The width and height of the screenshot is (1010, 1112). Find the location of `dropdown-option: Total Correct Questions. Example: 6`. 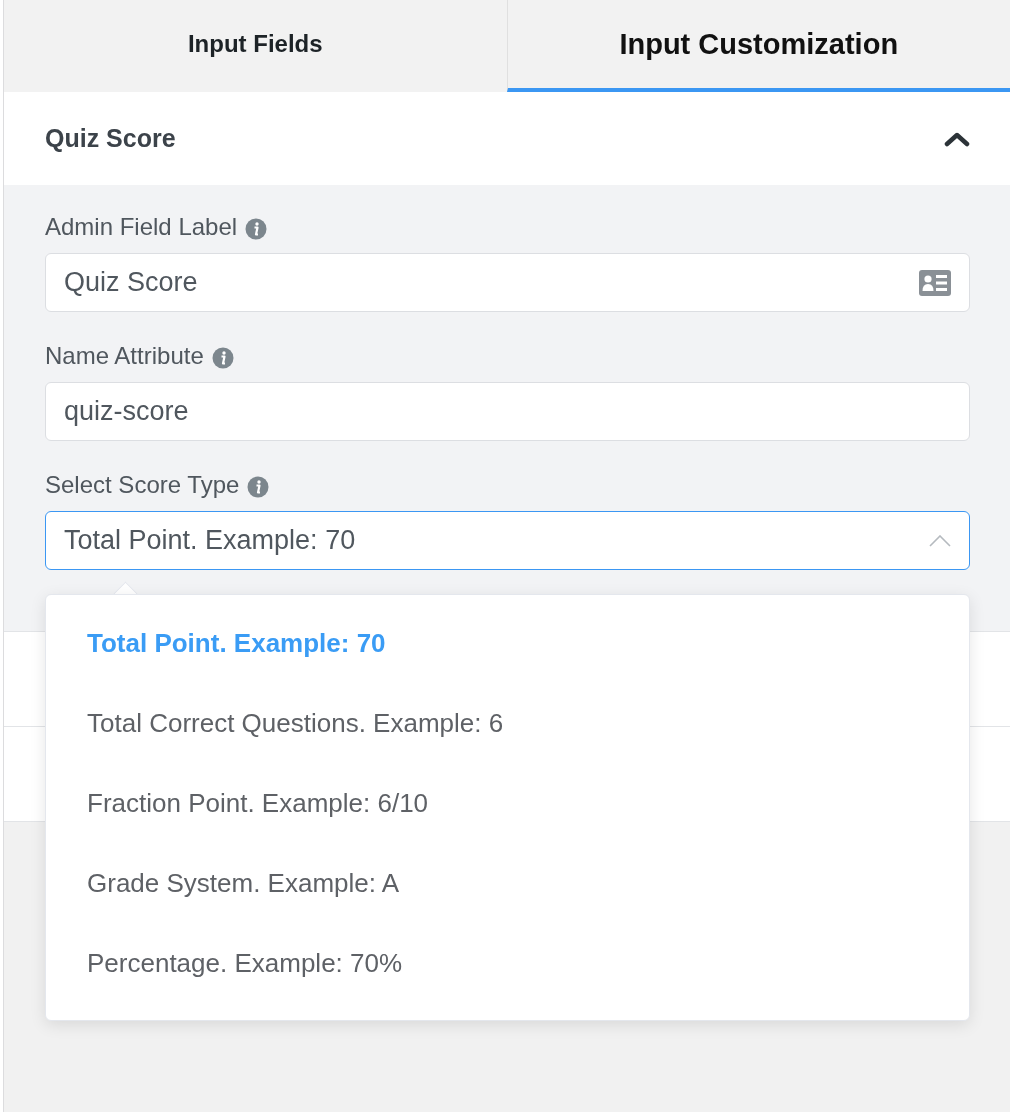

dropdown-option: Total Correct Questions. Example: 6 is located at coordinates (507, 723).